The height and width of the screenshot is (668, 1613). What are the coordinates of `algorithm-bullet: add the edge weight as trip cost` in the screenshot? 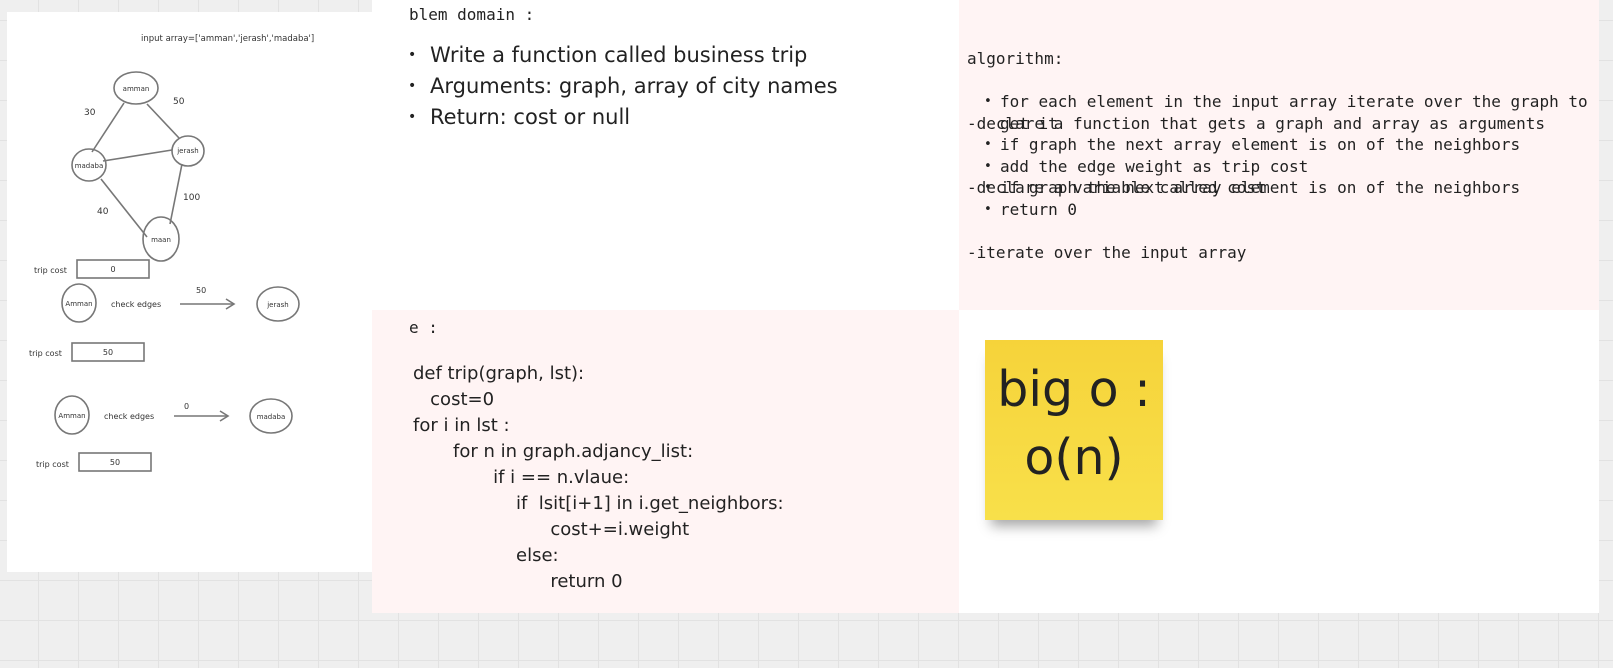 It's located at (1289, 167).